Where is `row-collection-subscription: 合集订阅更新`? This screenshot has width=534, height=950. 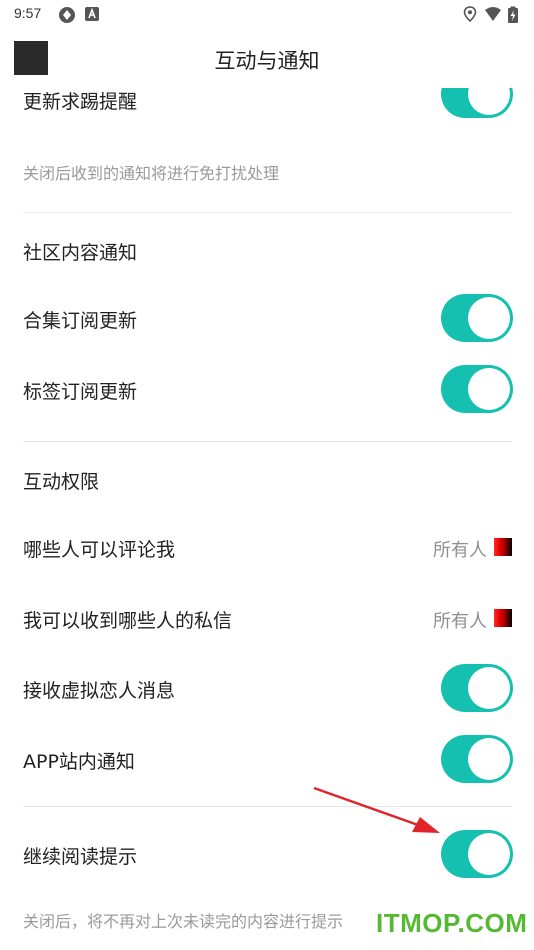
row-collection-subscription: 合集订阅更新 is located at coordinates (268, 318).